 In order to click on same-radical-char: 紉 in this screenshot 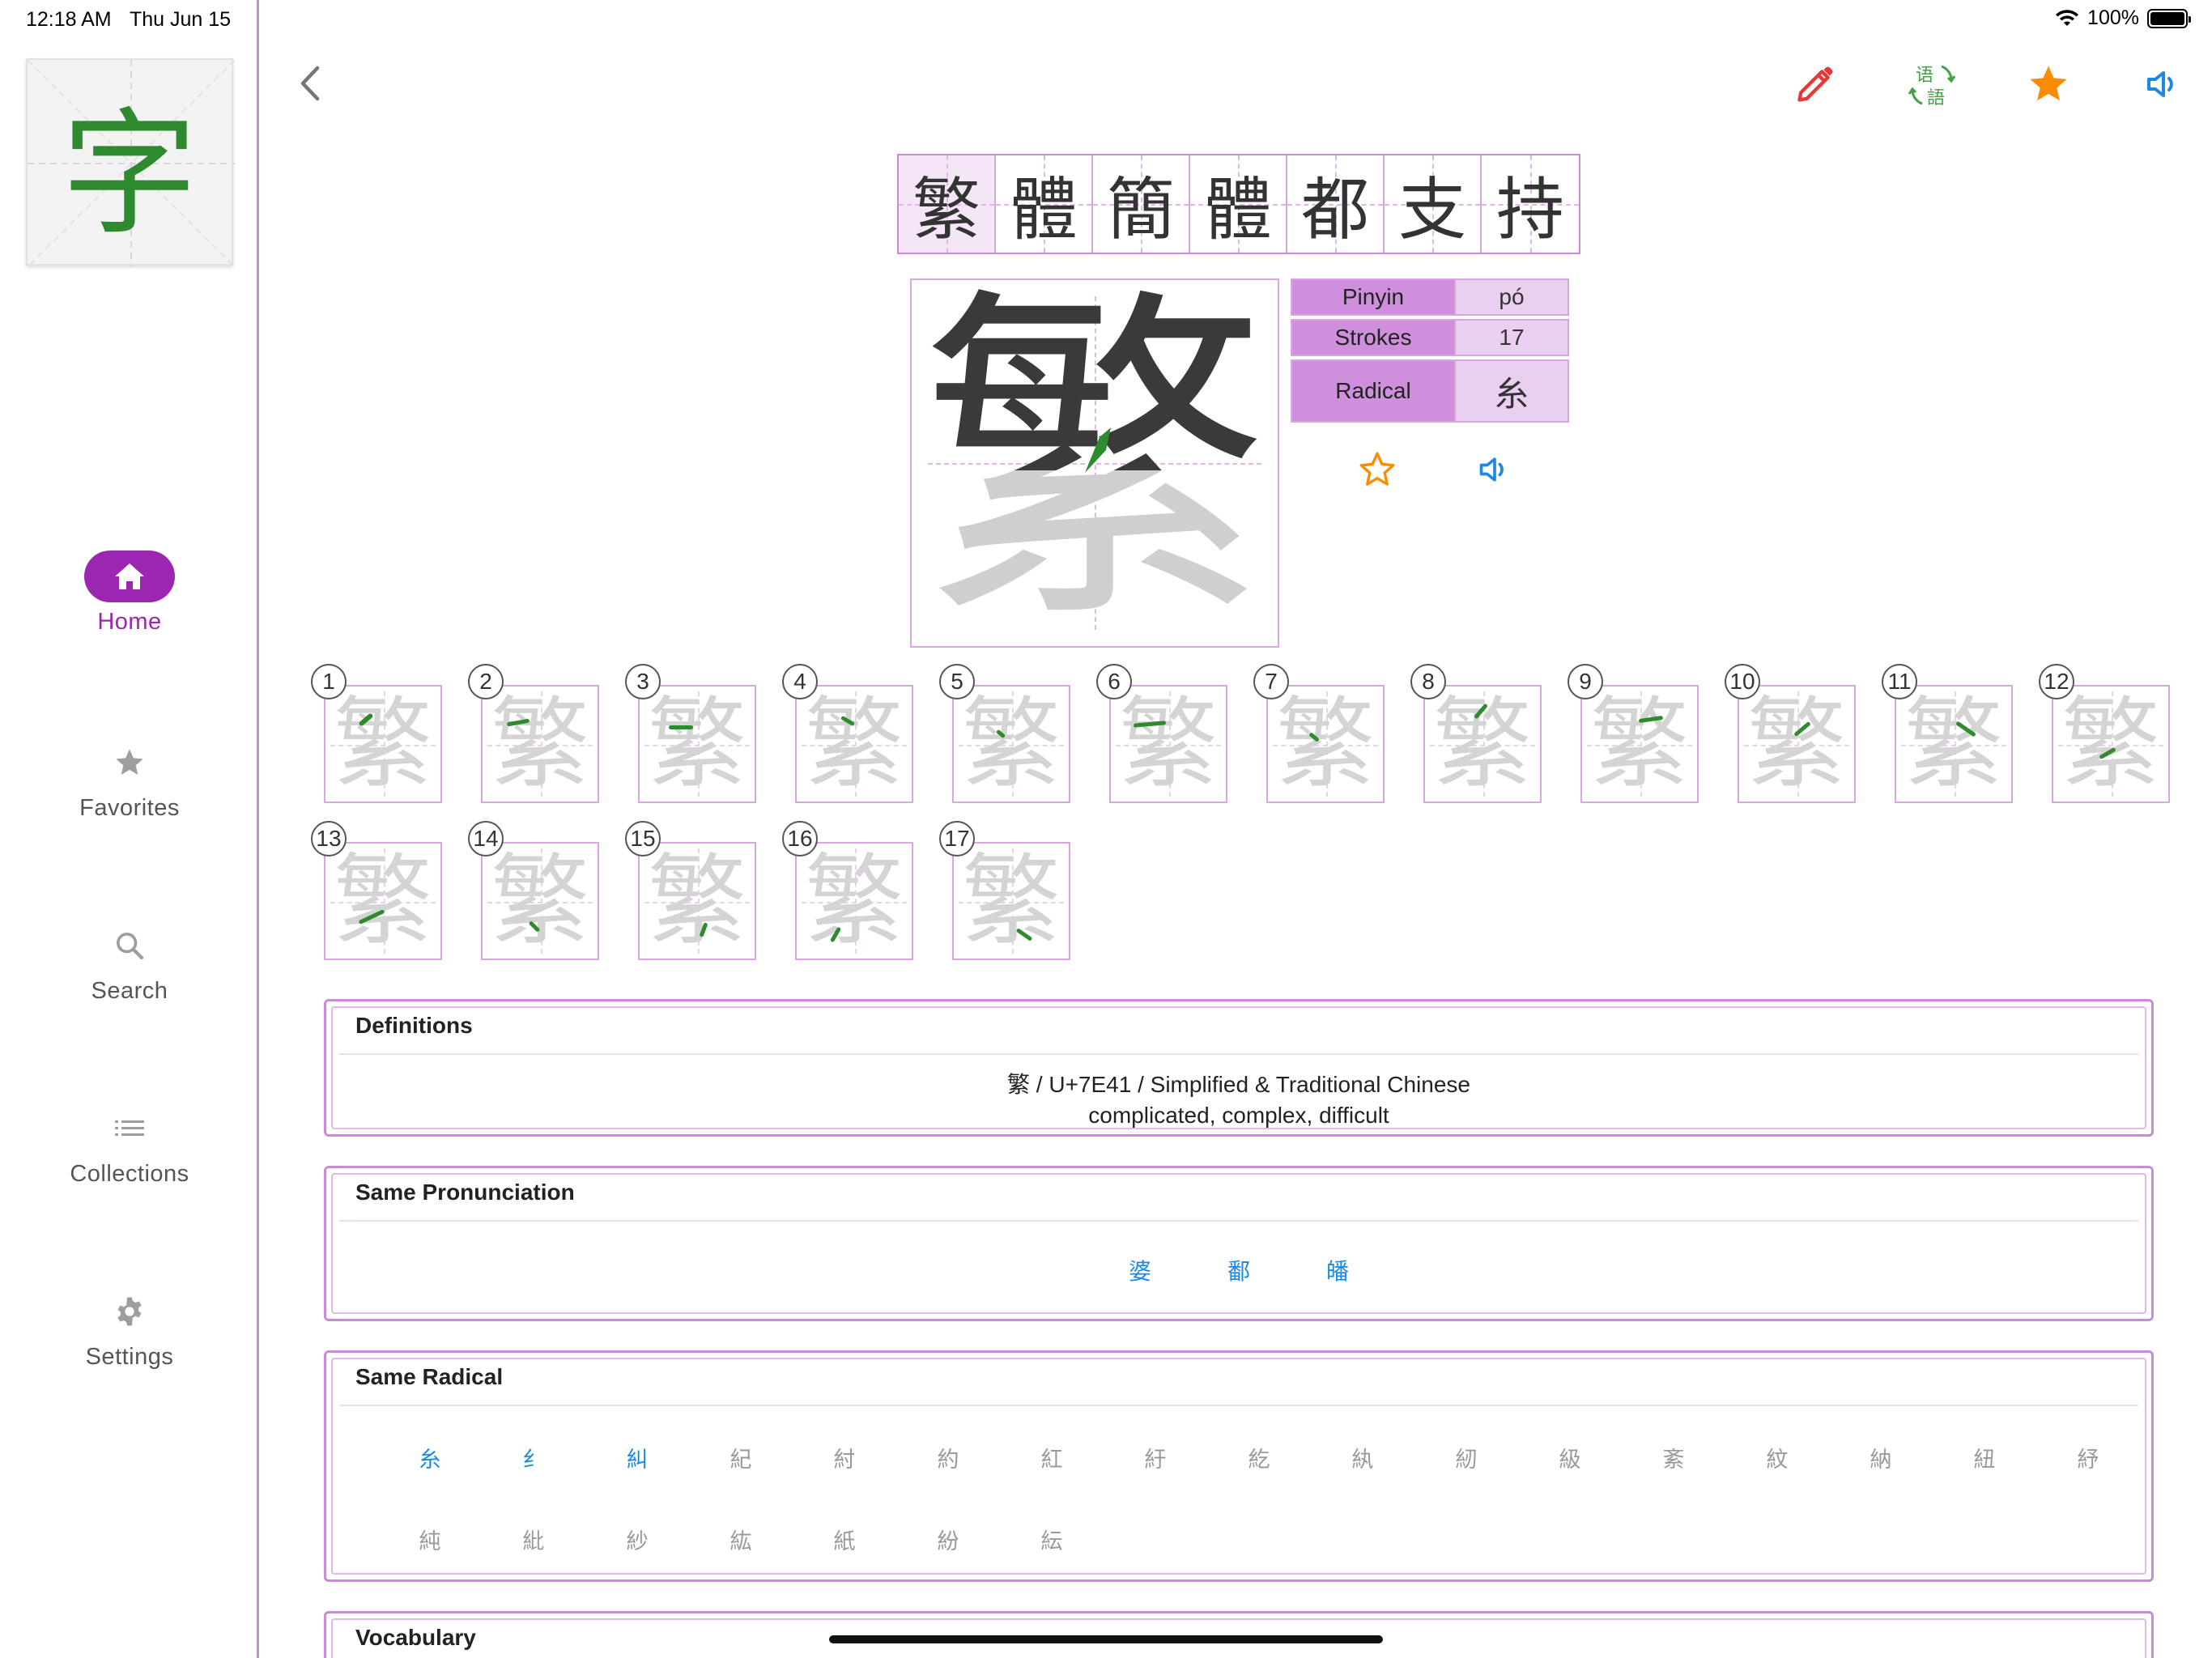, I will do `click(1466, 1457)`.